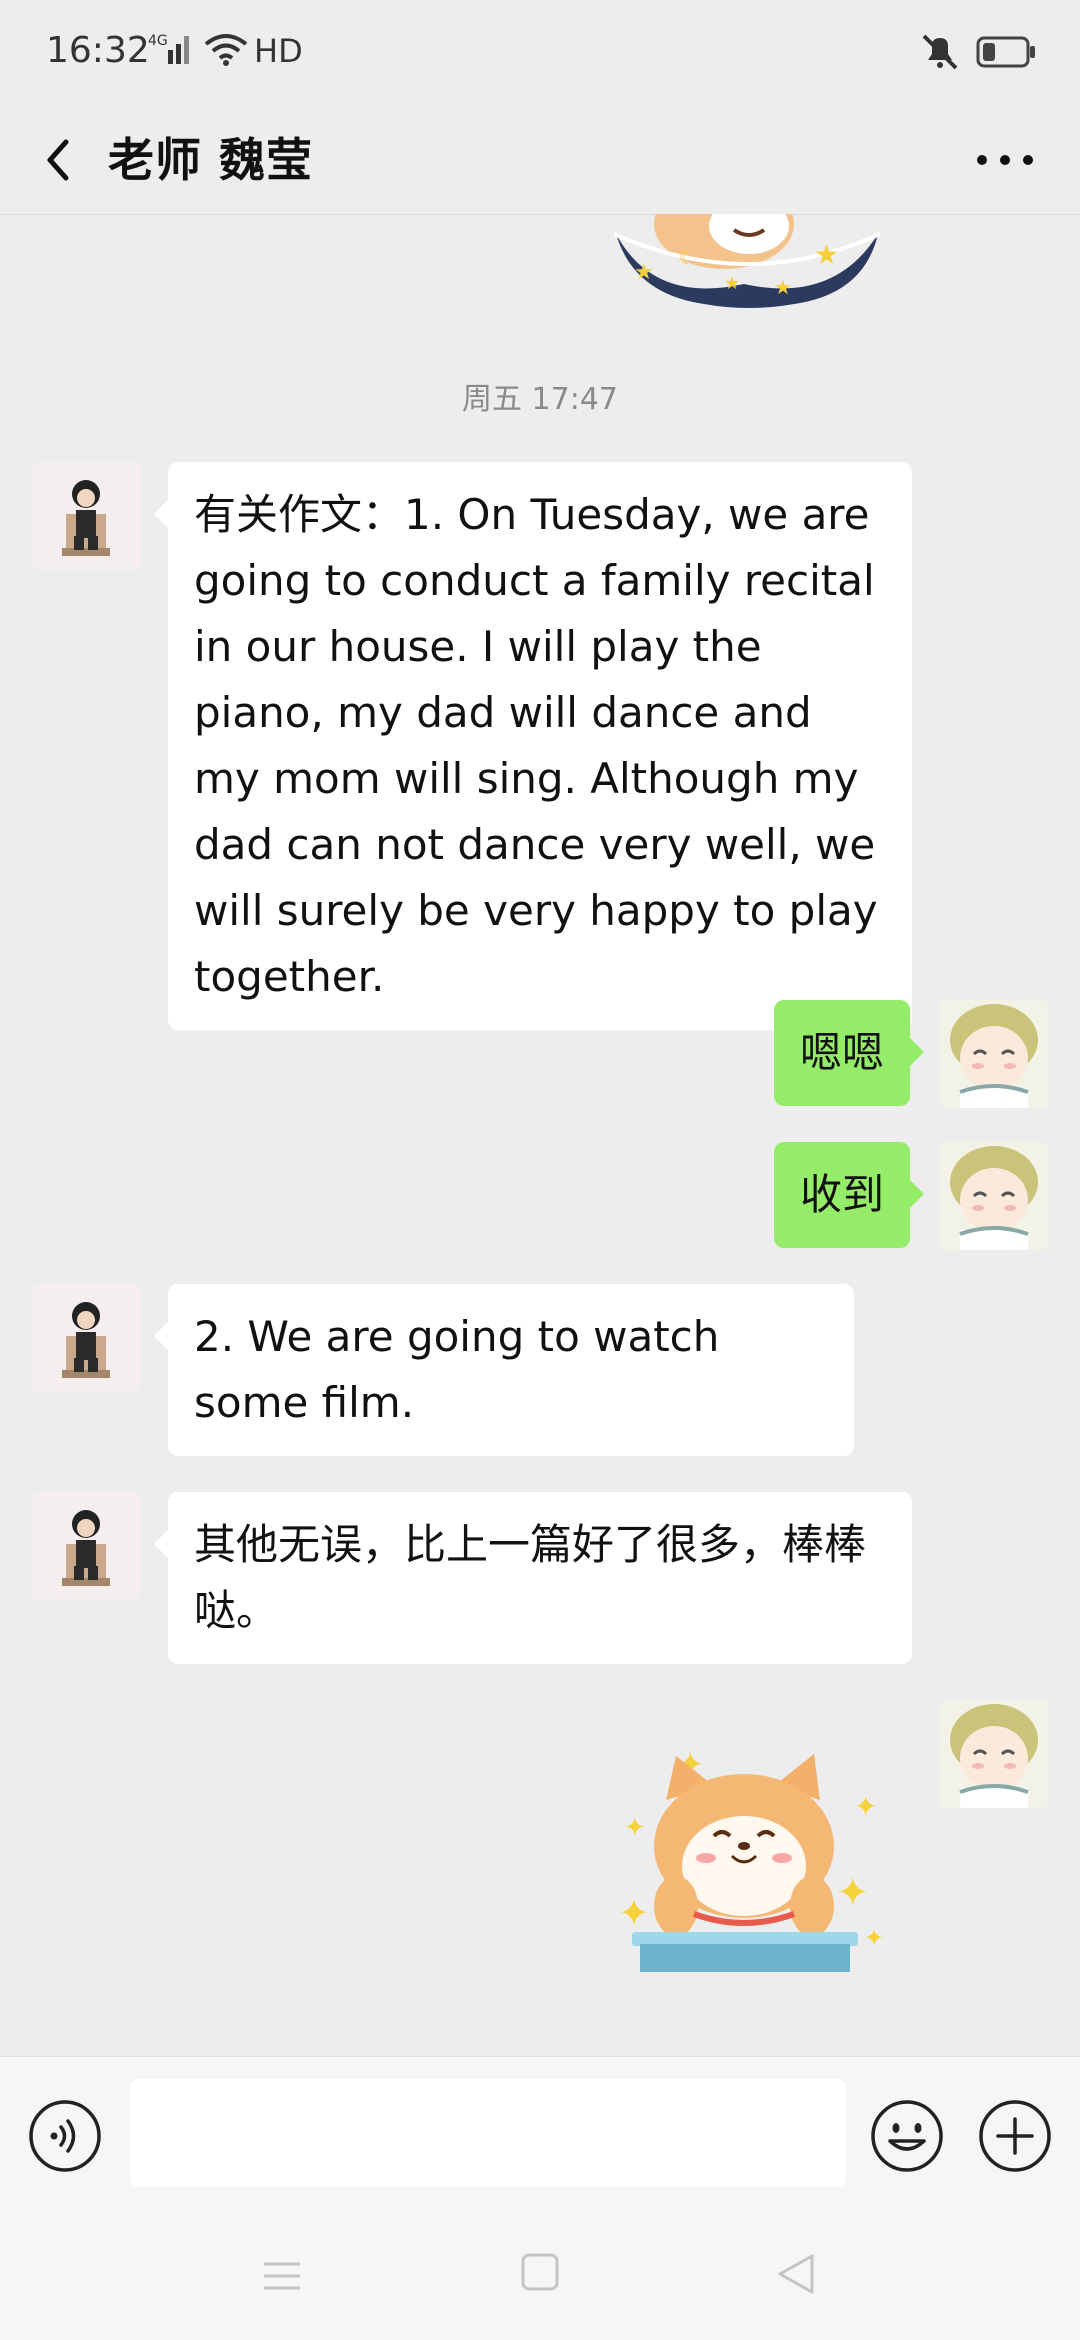 This screenshot has height=2340, width=1080. Describe the element at coordinates (1005, 160) in the screenshot. I see `more-icon` at that location.